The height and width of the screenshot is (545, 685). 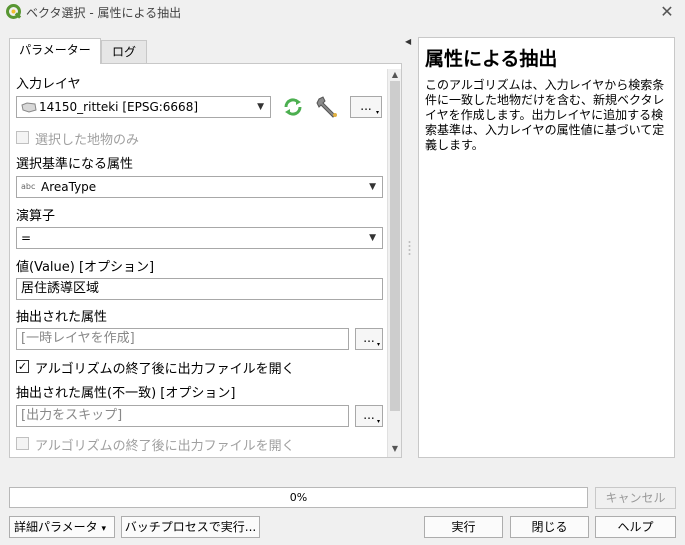 What do you see at coordinates (69, 187) in the screenshot?
I see `attribute-value: AreaType` at bounding box center [69, 187].